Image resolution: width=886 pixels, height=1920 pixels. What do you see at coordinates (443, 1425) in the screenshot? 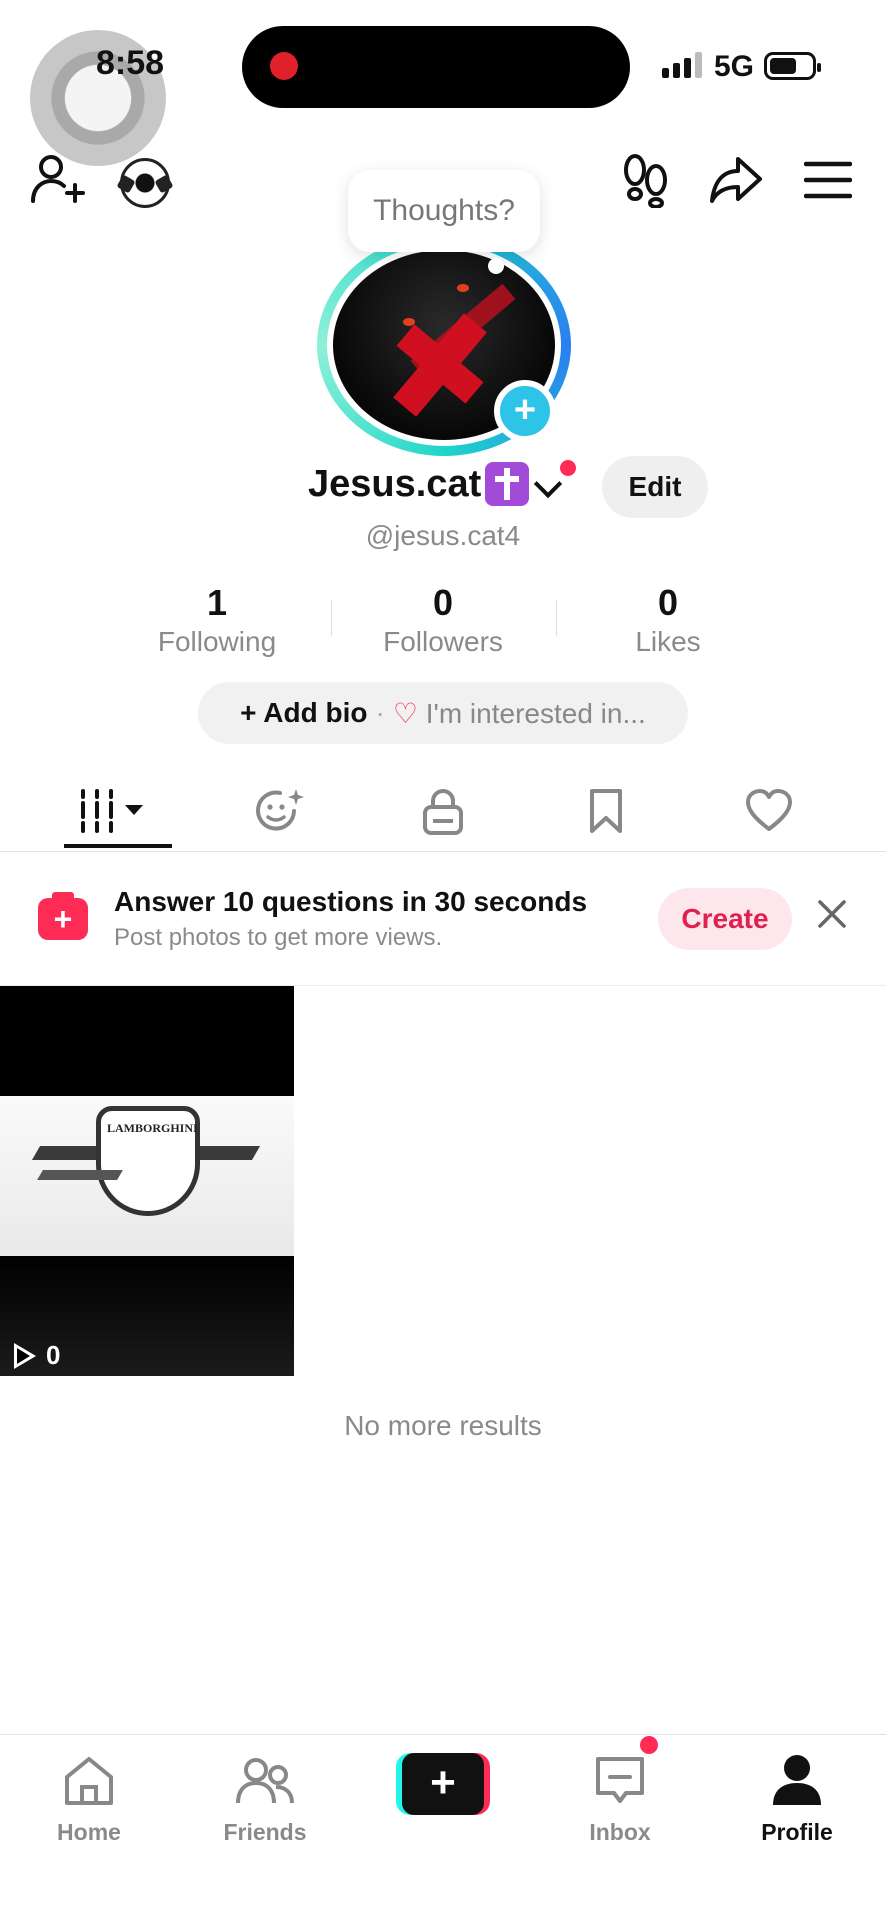
I see `no-more-results: No more results` at bounding box center [443, 1425].